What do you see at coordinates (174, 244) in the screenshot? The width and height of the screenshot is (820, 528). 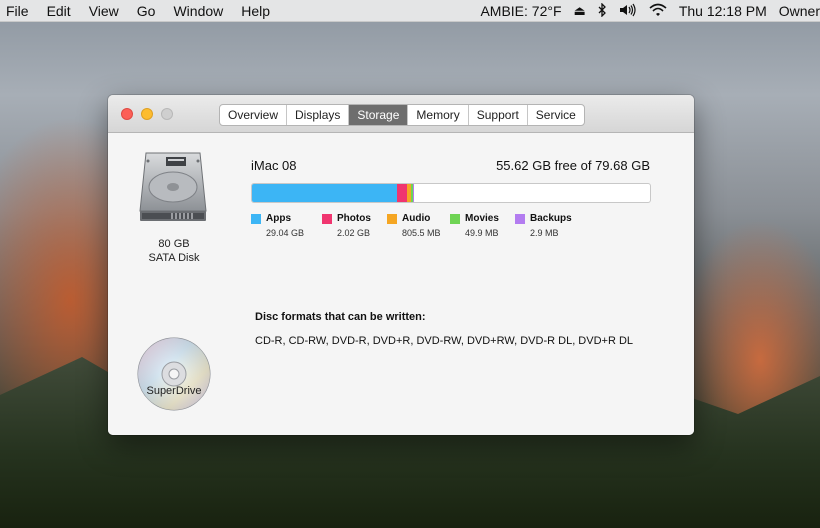 I see `disk-size: 80 GB` at bounding box center [174, 244].